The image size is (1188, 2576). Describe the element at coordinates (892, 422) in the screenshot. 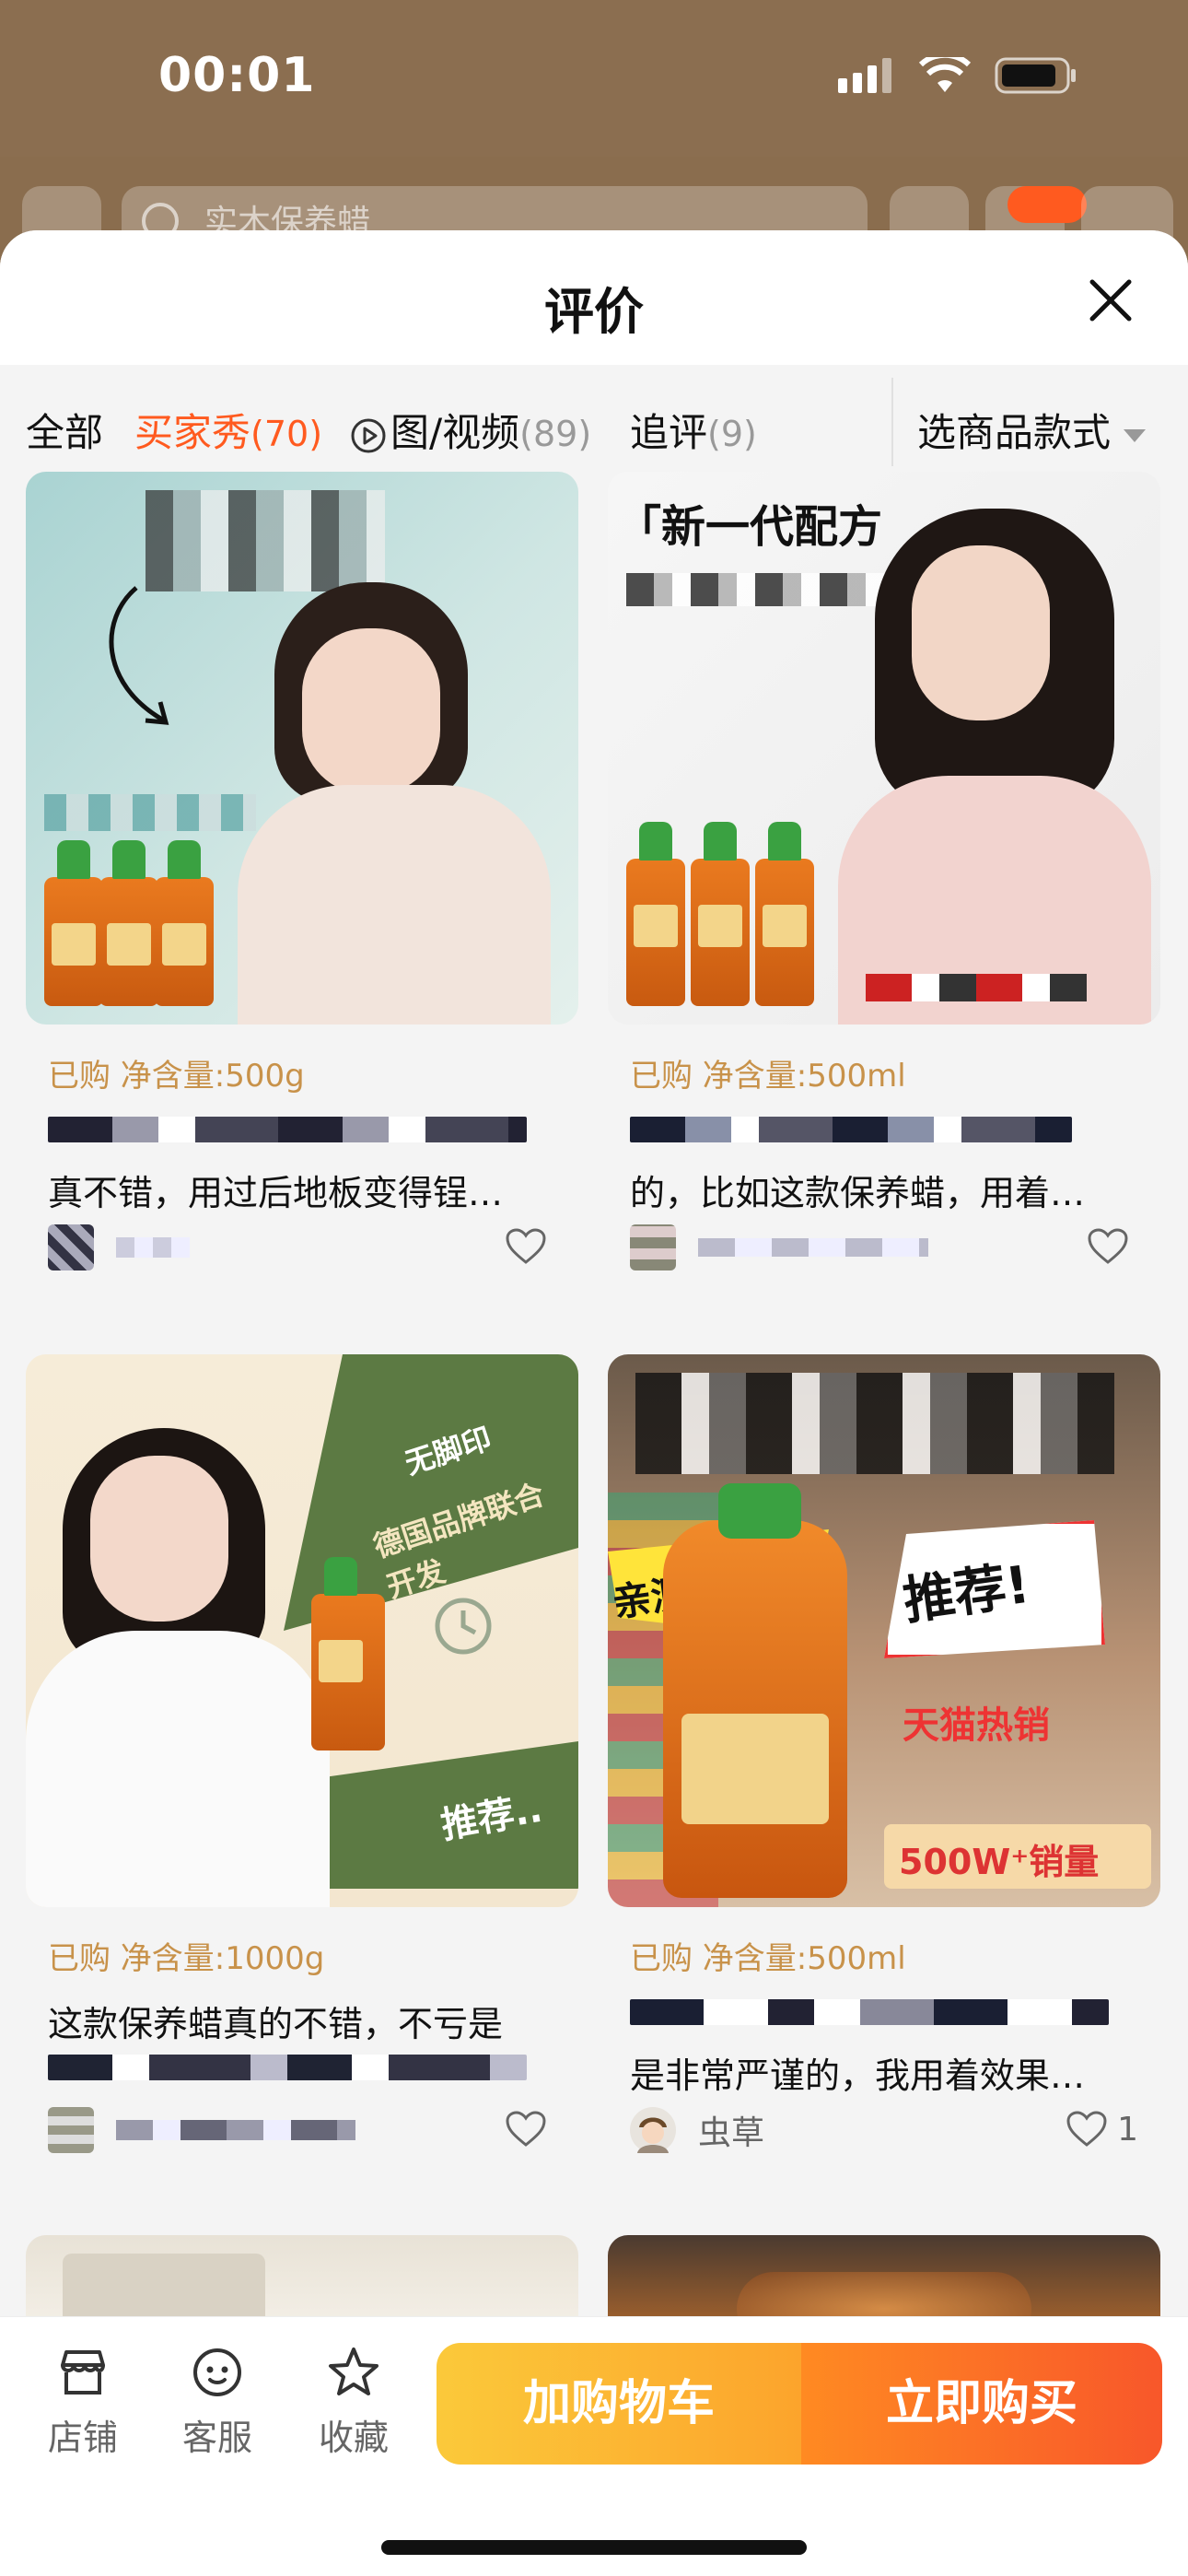

I see `filter-divider` at that location.